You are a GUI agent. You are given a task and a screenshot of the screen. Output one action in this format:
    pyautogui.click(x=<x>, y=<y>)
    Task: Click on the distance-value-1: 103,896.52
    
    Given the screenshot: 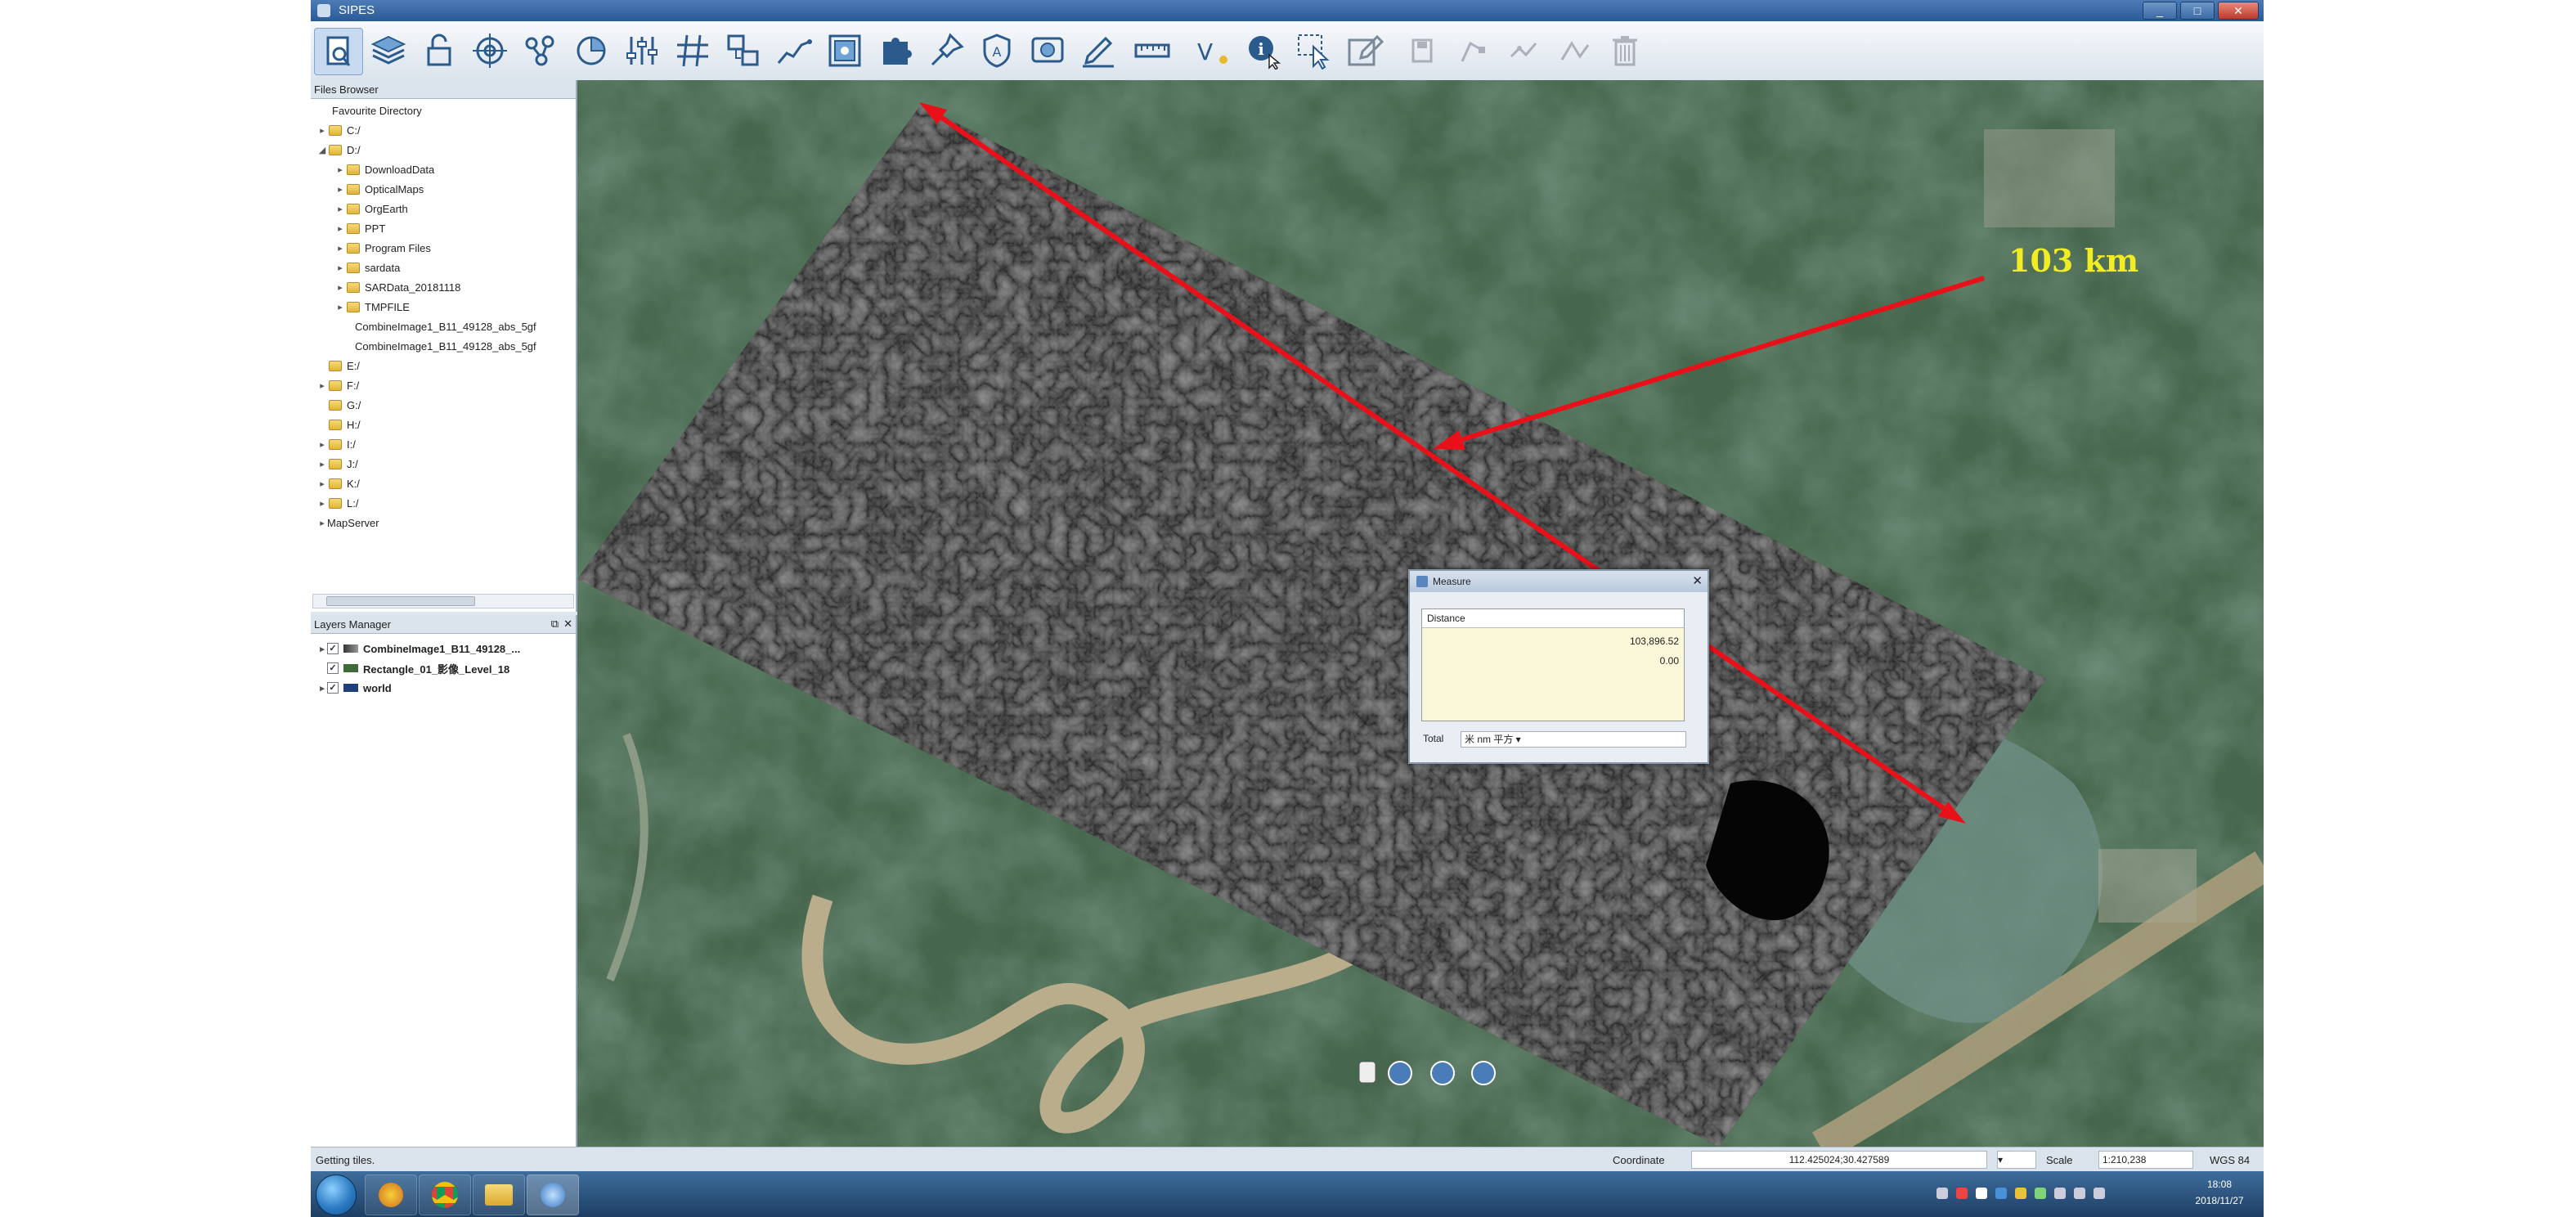 What is the action you would take?
    pyautogui.click(x=1654, y=641)
    